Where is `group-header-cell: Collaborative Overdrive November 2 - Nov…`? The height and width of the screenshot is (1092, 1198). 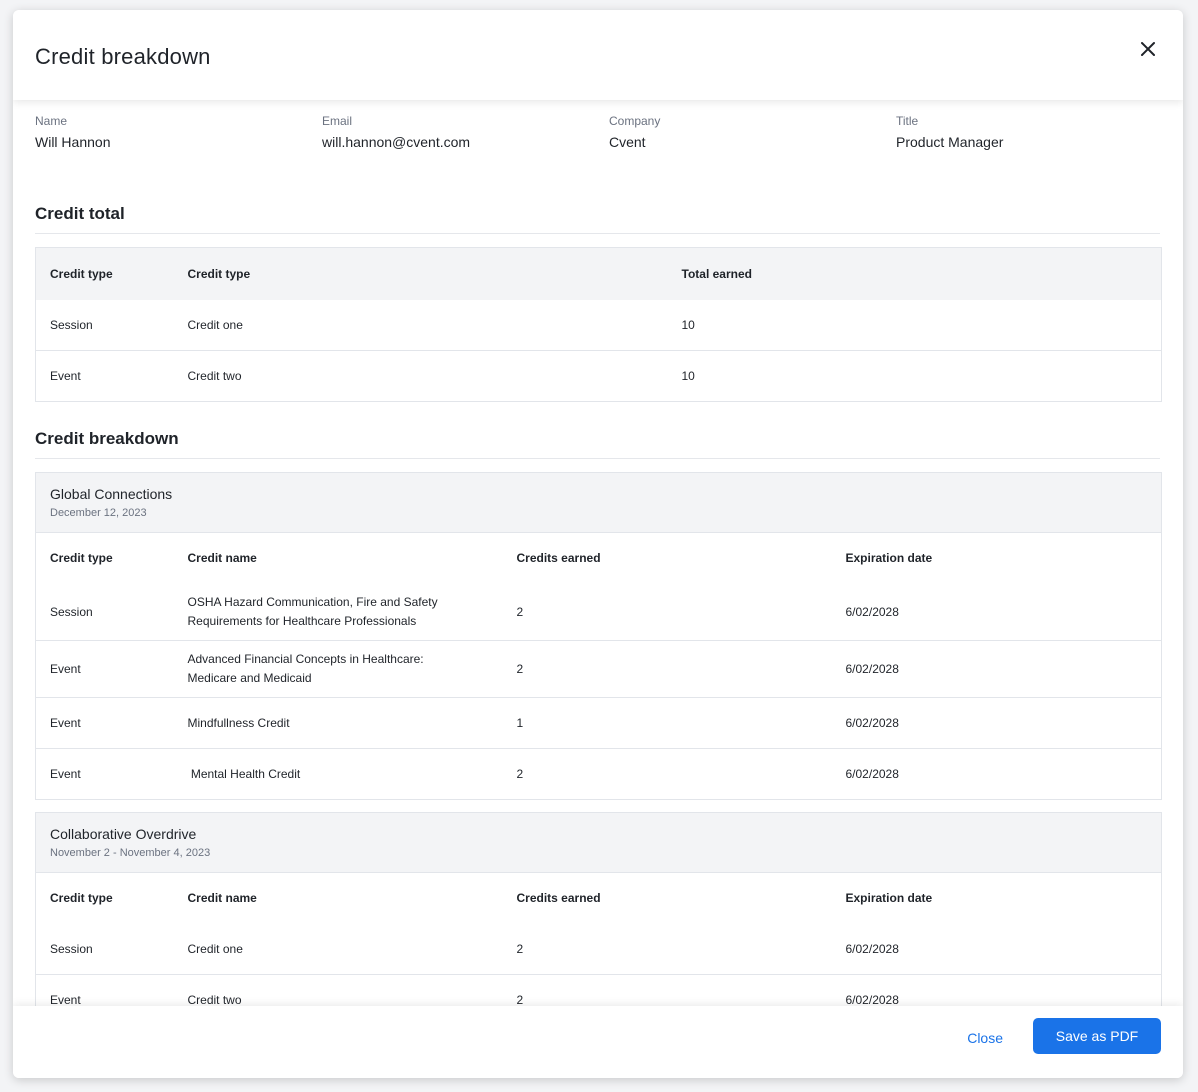
group-header-cell: Collaborative Overdrive November 2 - Nov… is located at coordinates (599, 843).